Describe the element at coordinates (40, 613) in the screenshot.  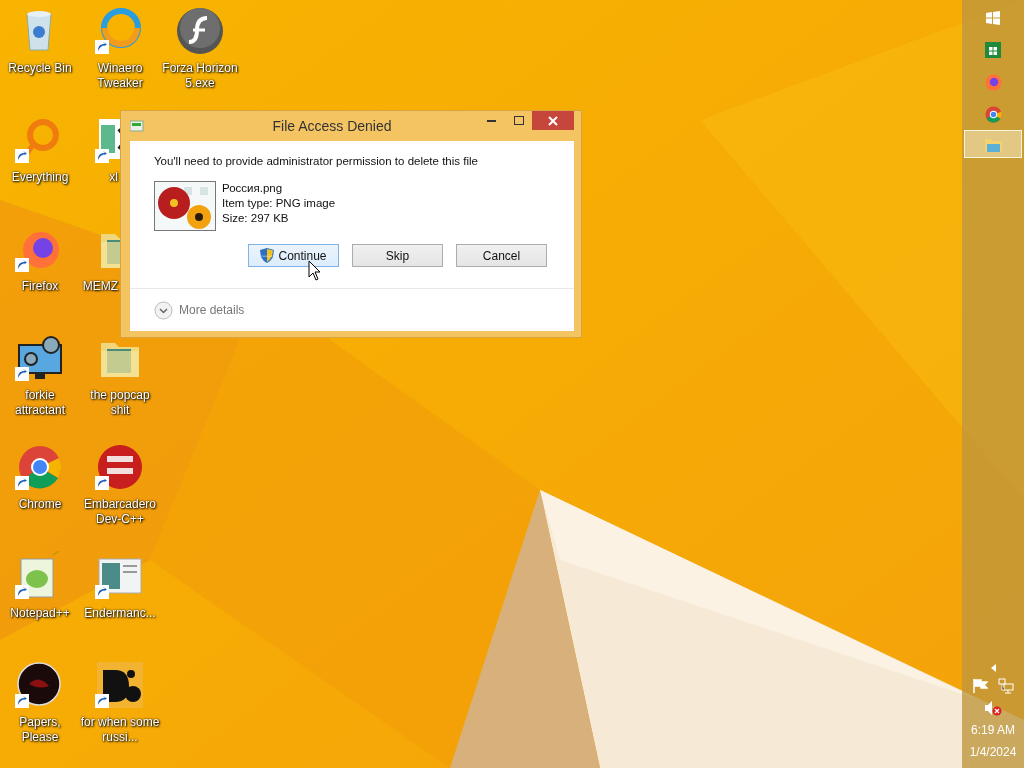
I see `icon-label: Notepad++` at that location.